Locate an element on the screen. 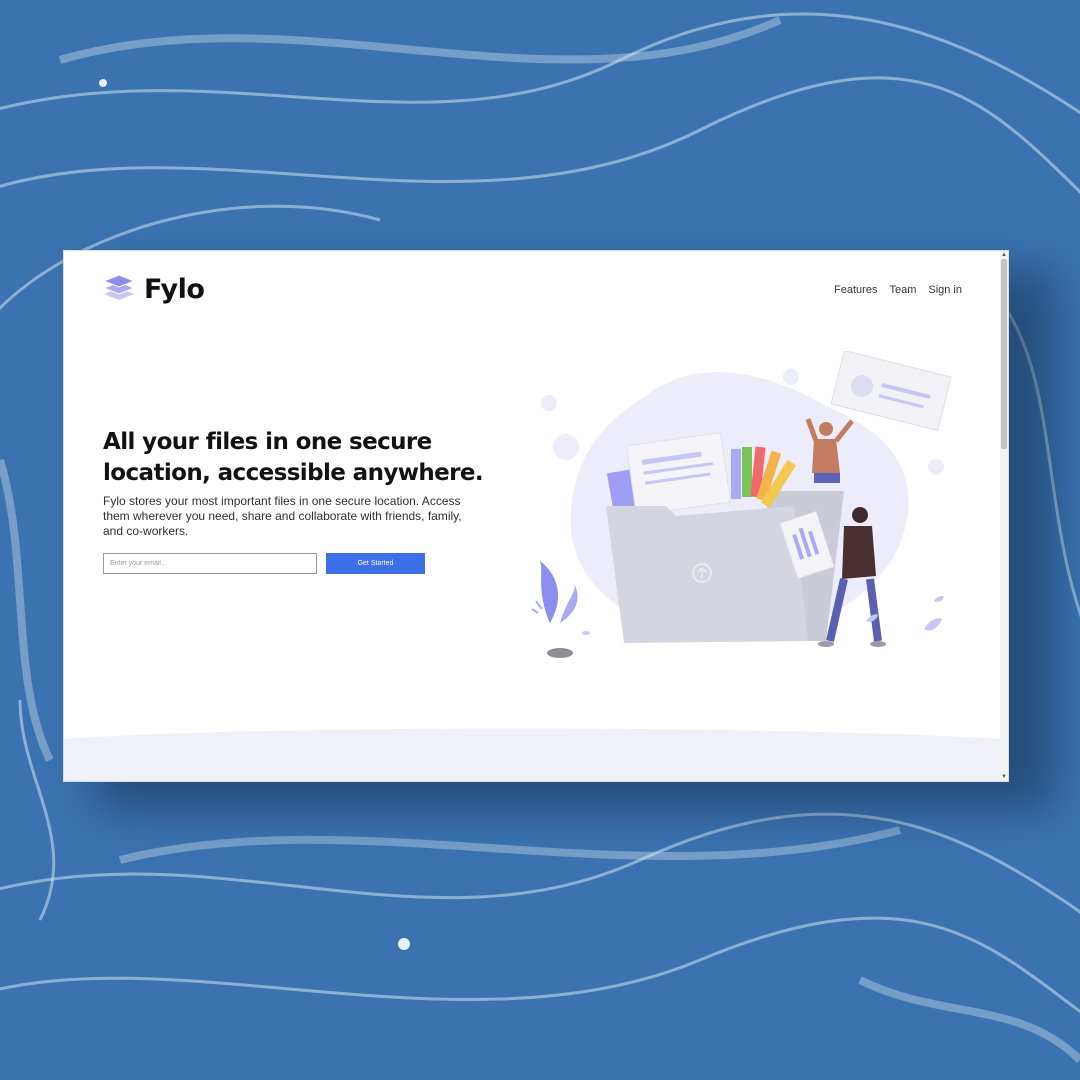 The image size is (1080, 1080). nav-item-features: Features is located at coordinates (855, 290).